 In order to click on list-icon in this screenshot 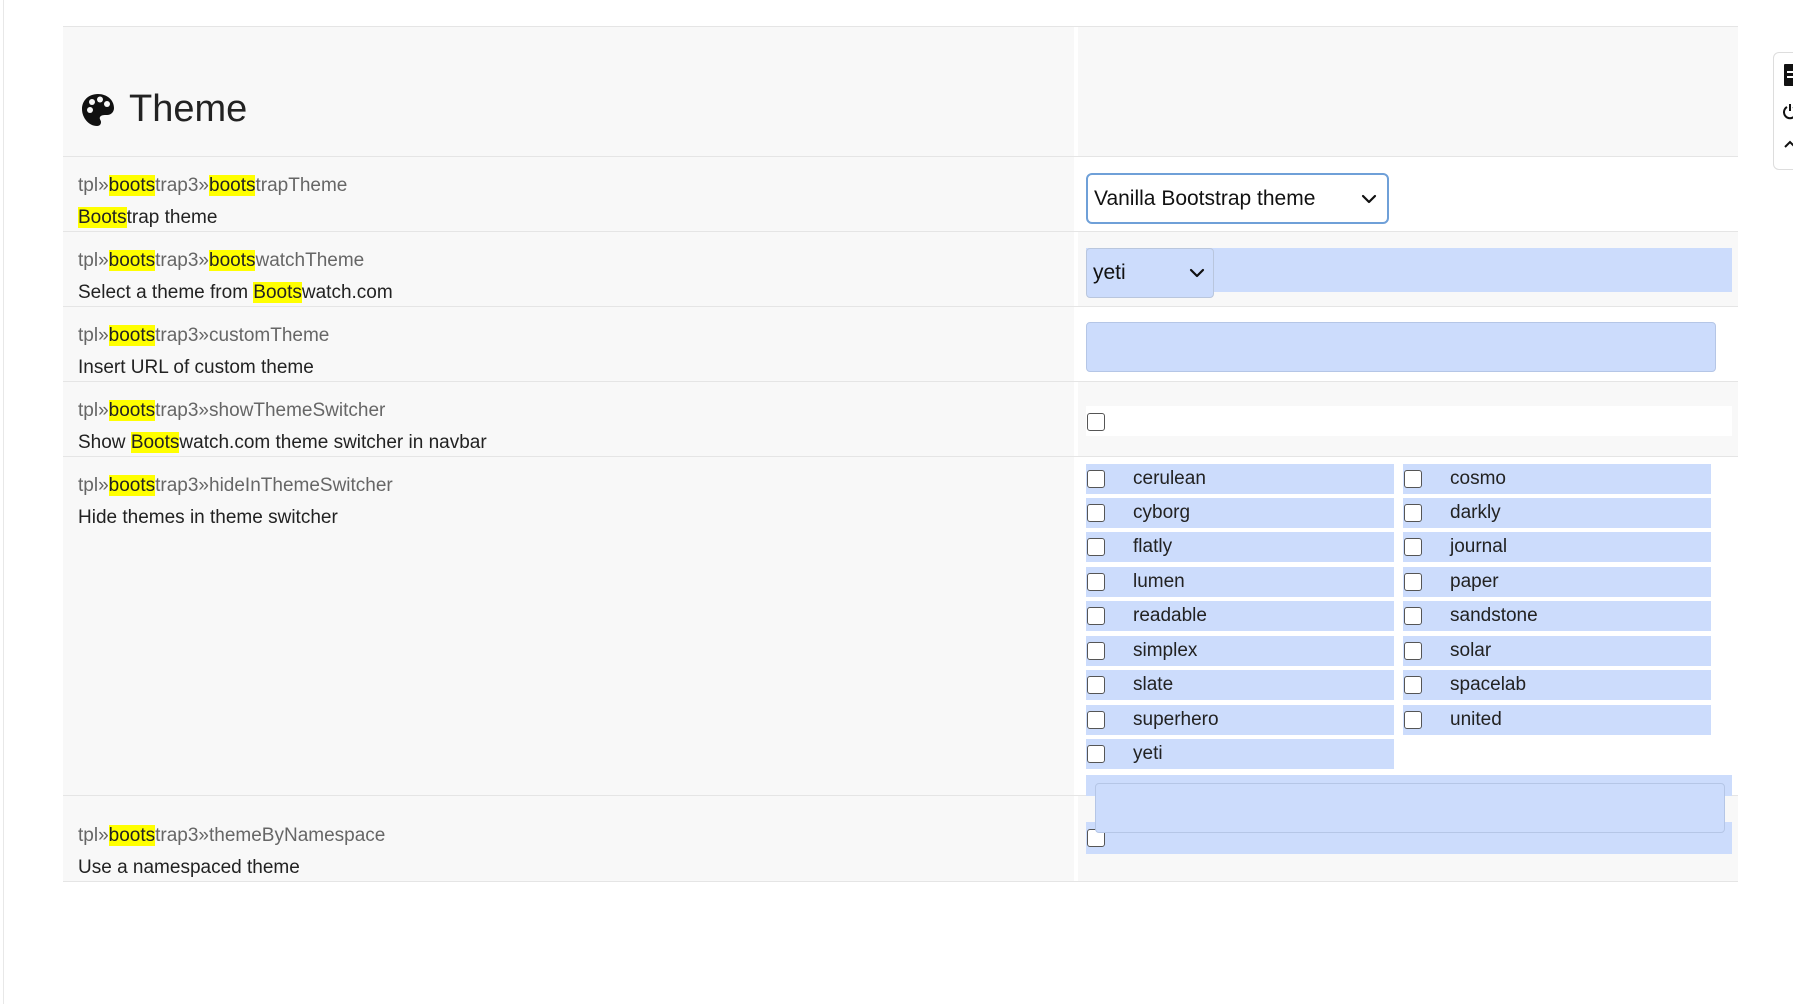, I will do `click(1788, 75)`.